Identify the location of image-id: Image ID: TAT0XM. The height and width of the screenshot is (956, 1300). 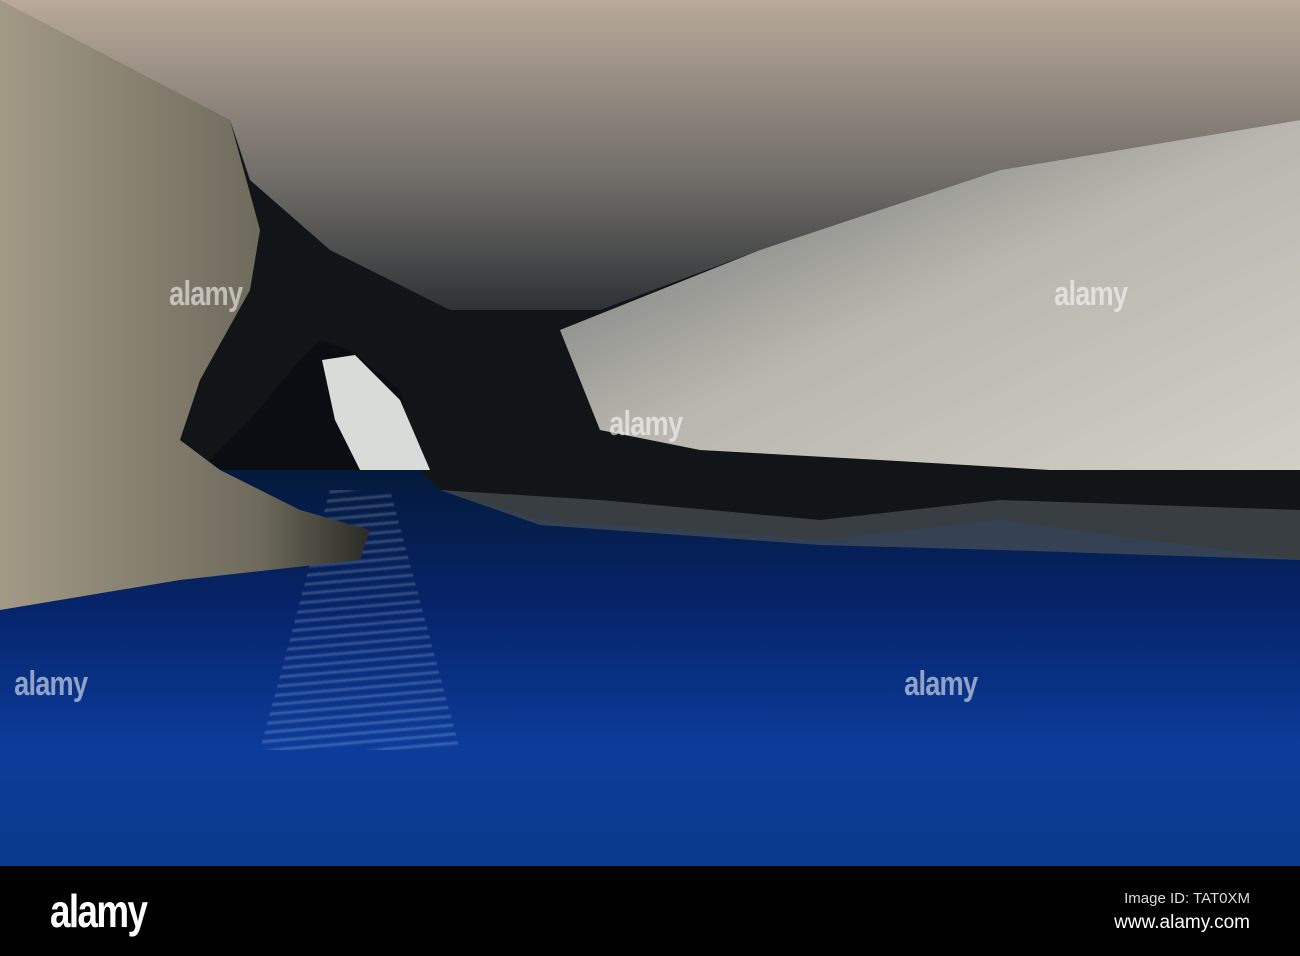
(1187, 898).